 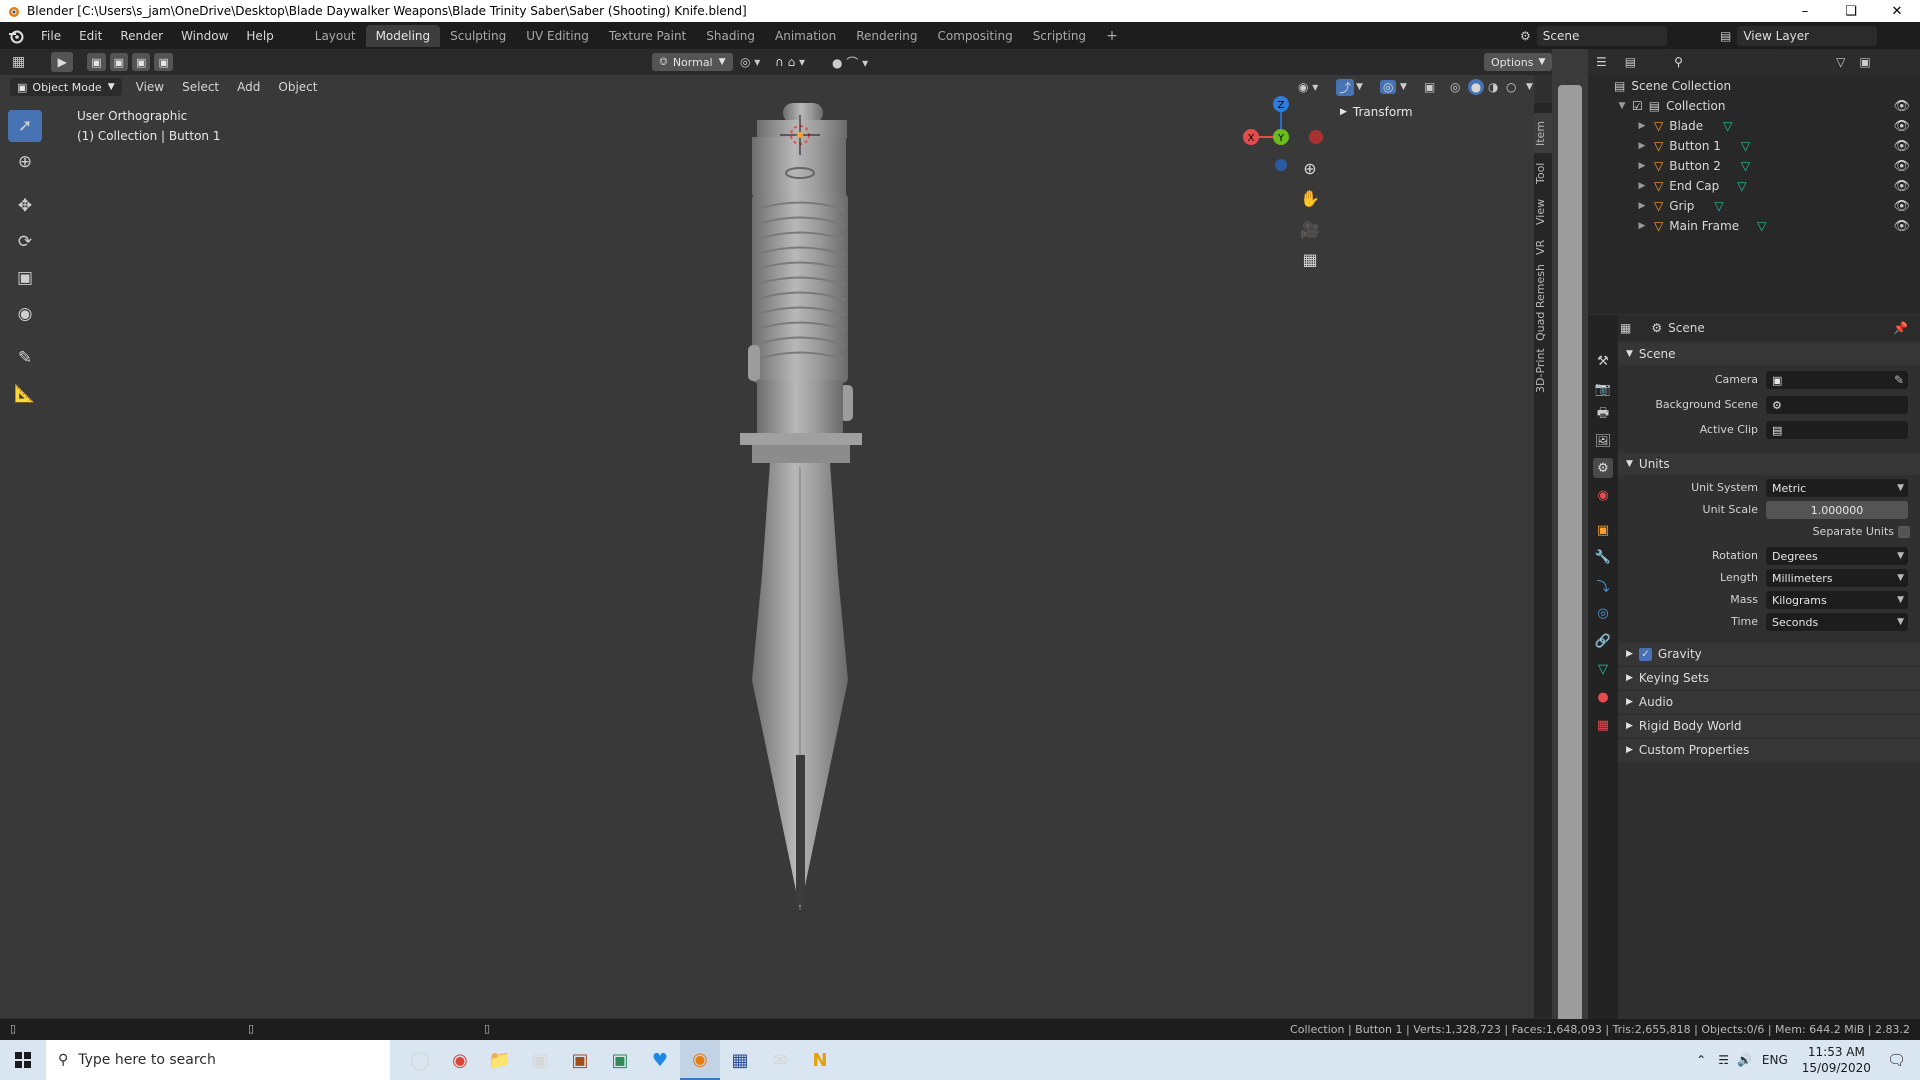 I want to click on outliner-search-input: ⚲, so click(x=1722, y=61).